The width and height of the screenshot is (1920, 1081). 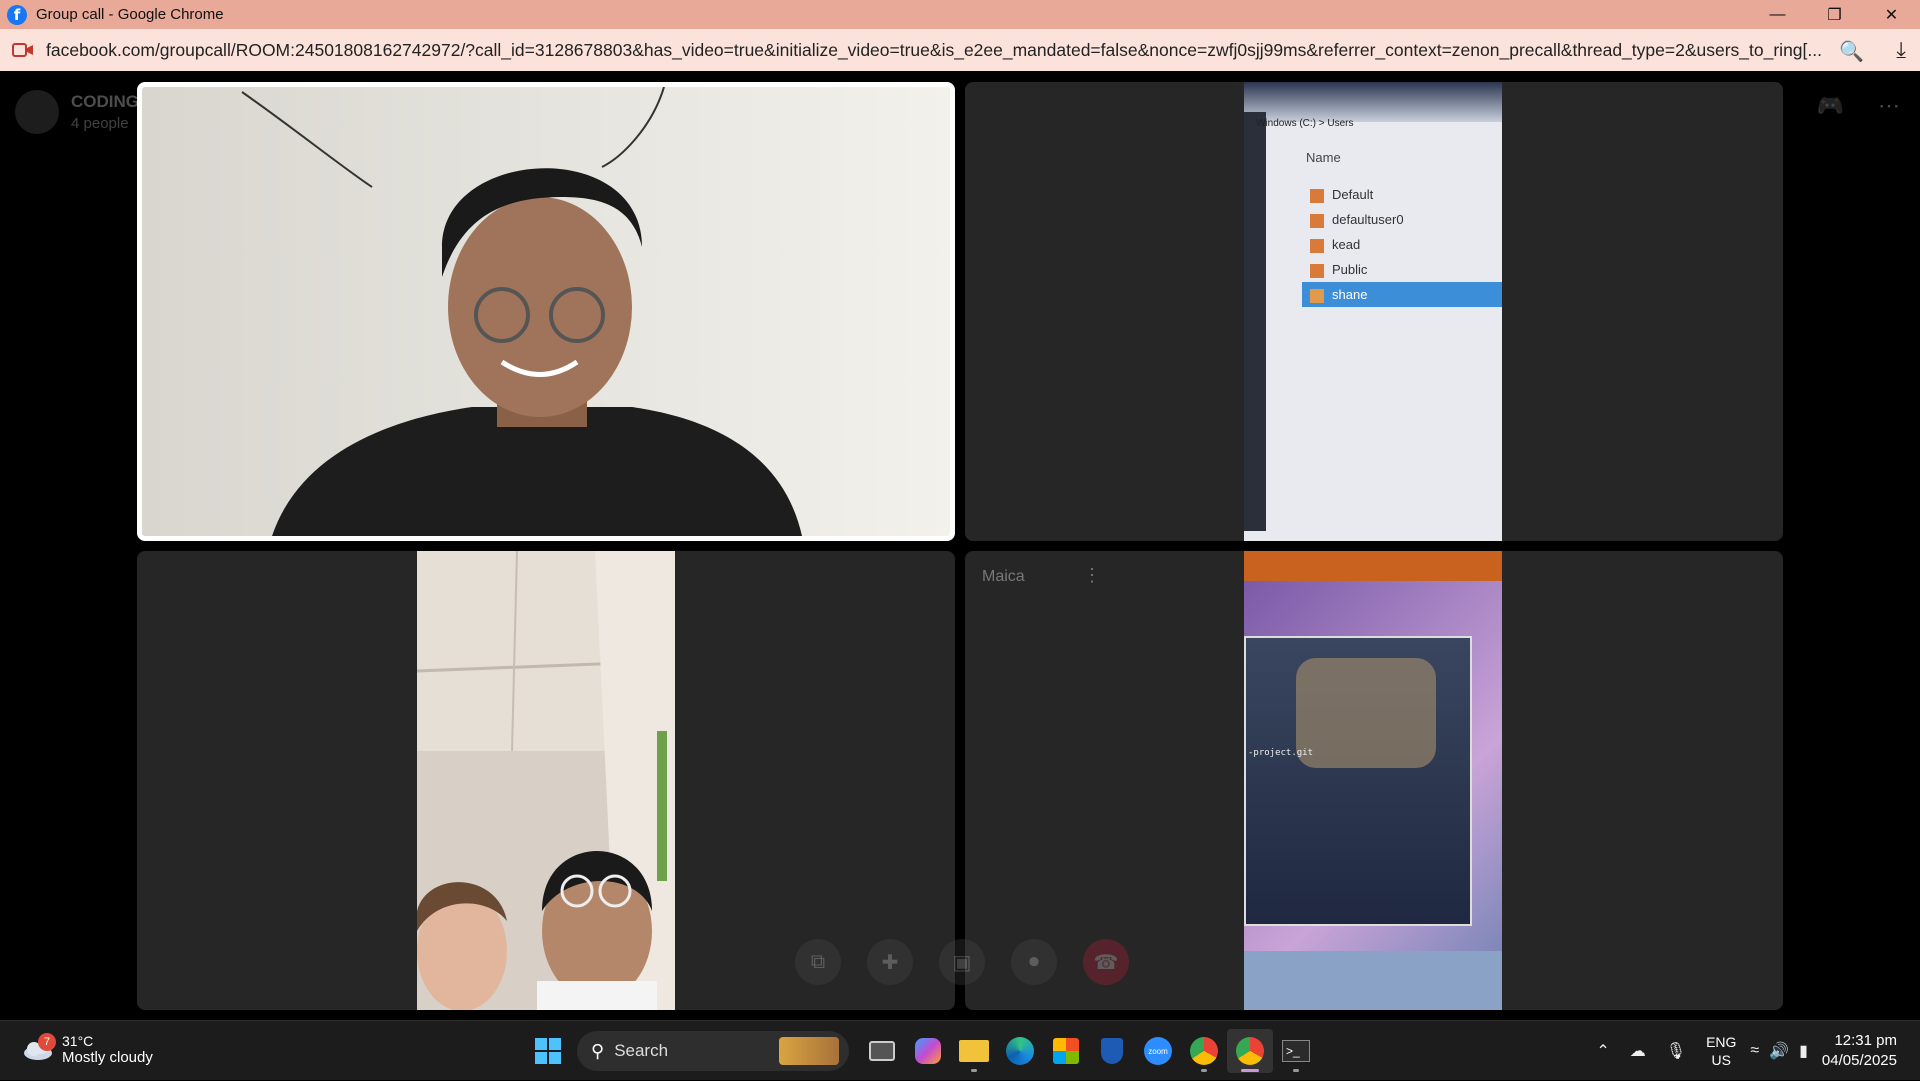 What do you see at coordinates (1721, 1042) in the screenshot?
I see `language-code: ENG` at bounding box center [1721, 1042].